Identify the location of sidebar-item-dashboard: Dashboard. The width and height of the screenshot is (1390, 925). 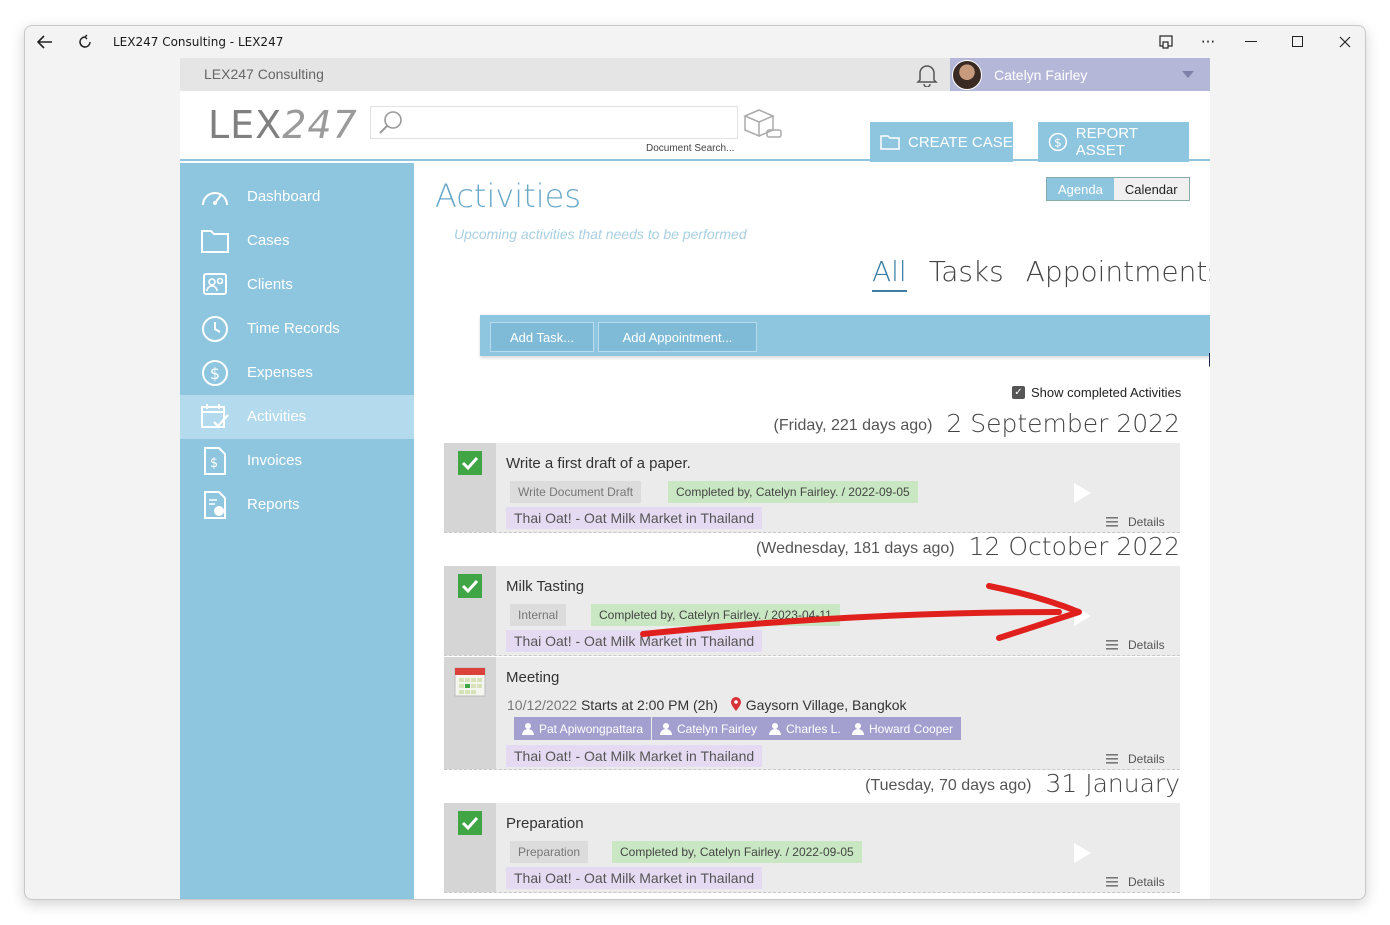
(297, 197).